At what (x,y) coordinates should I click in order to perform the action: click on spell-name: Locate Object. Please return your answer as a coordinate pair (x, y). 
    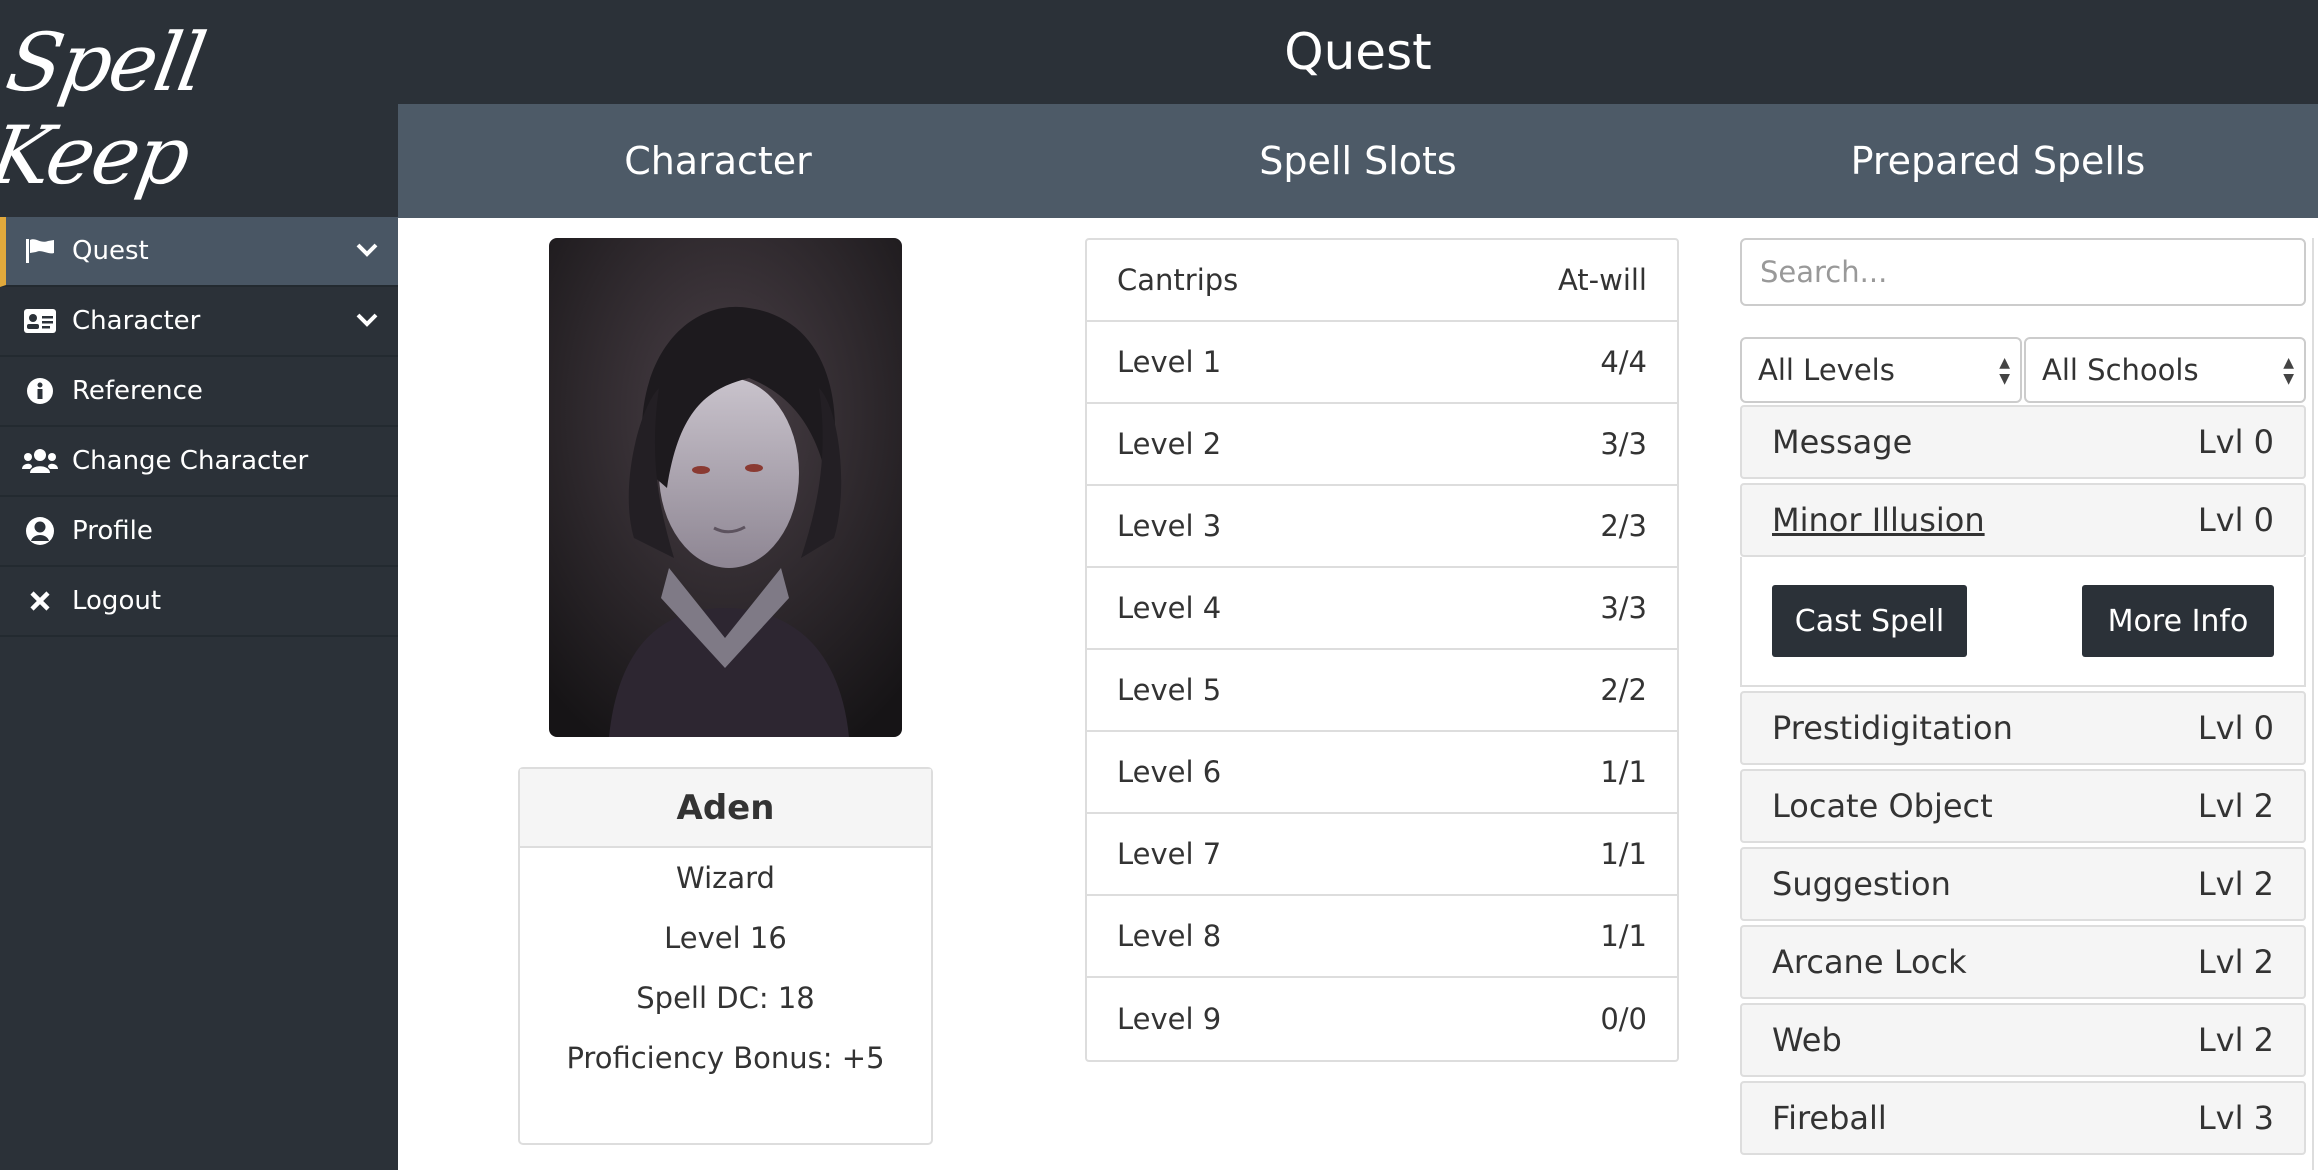
    Looking at the image, I should click on (1882, 806).